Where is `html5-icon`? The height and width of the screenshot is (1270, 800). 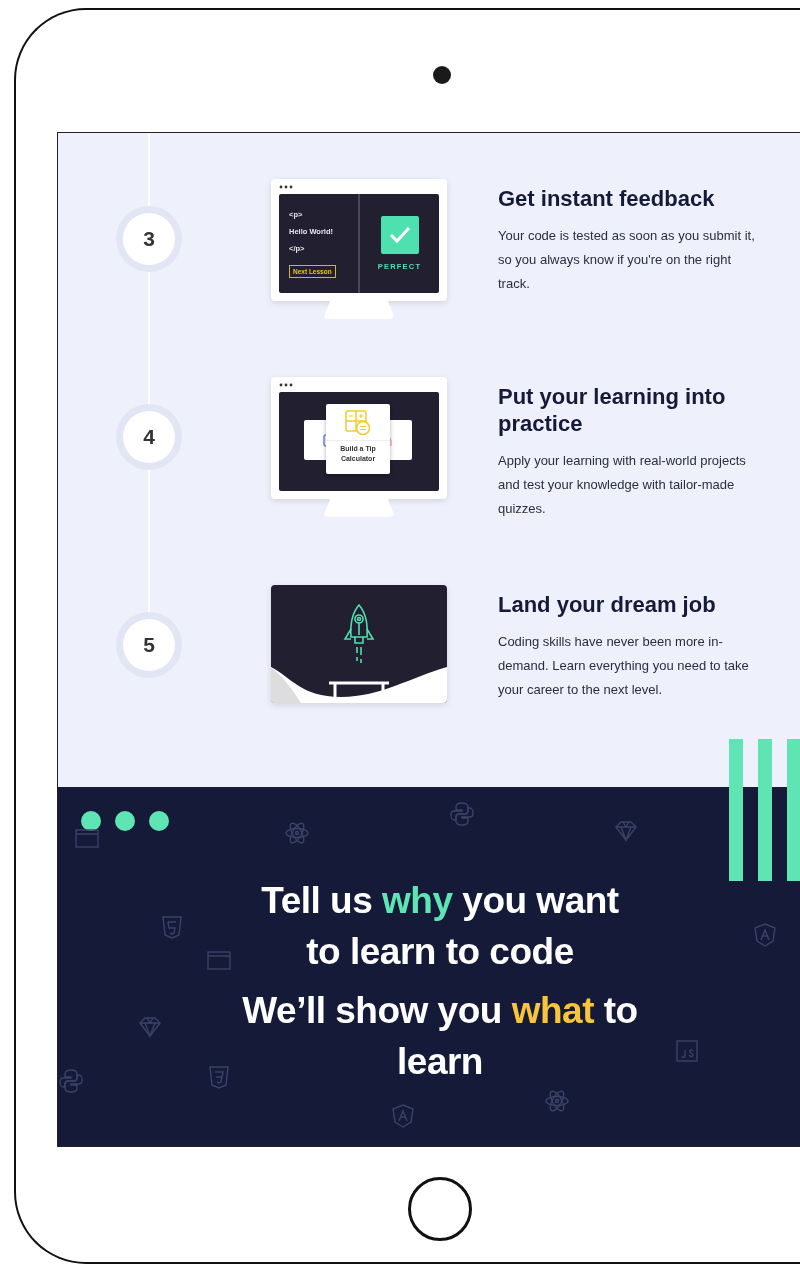 html5-icon is located at coordinates (172, 927).